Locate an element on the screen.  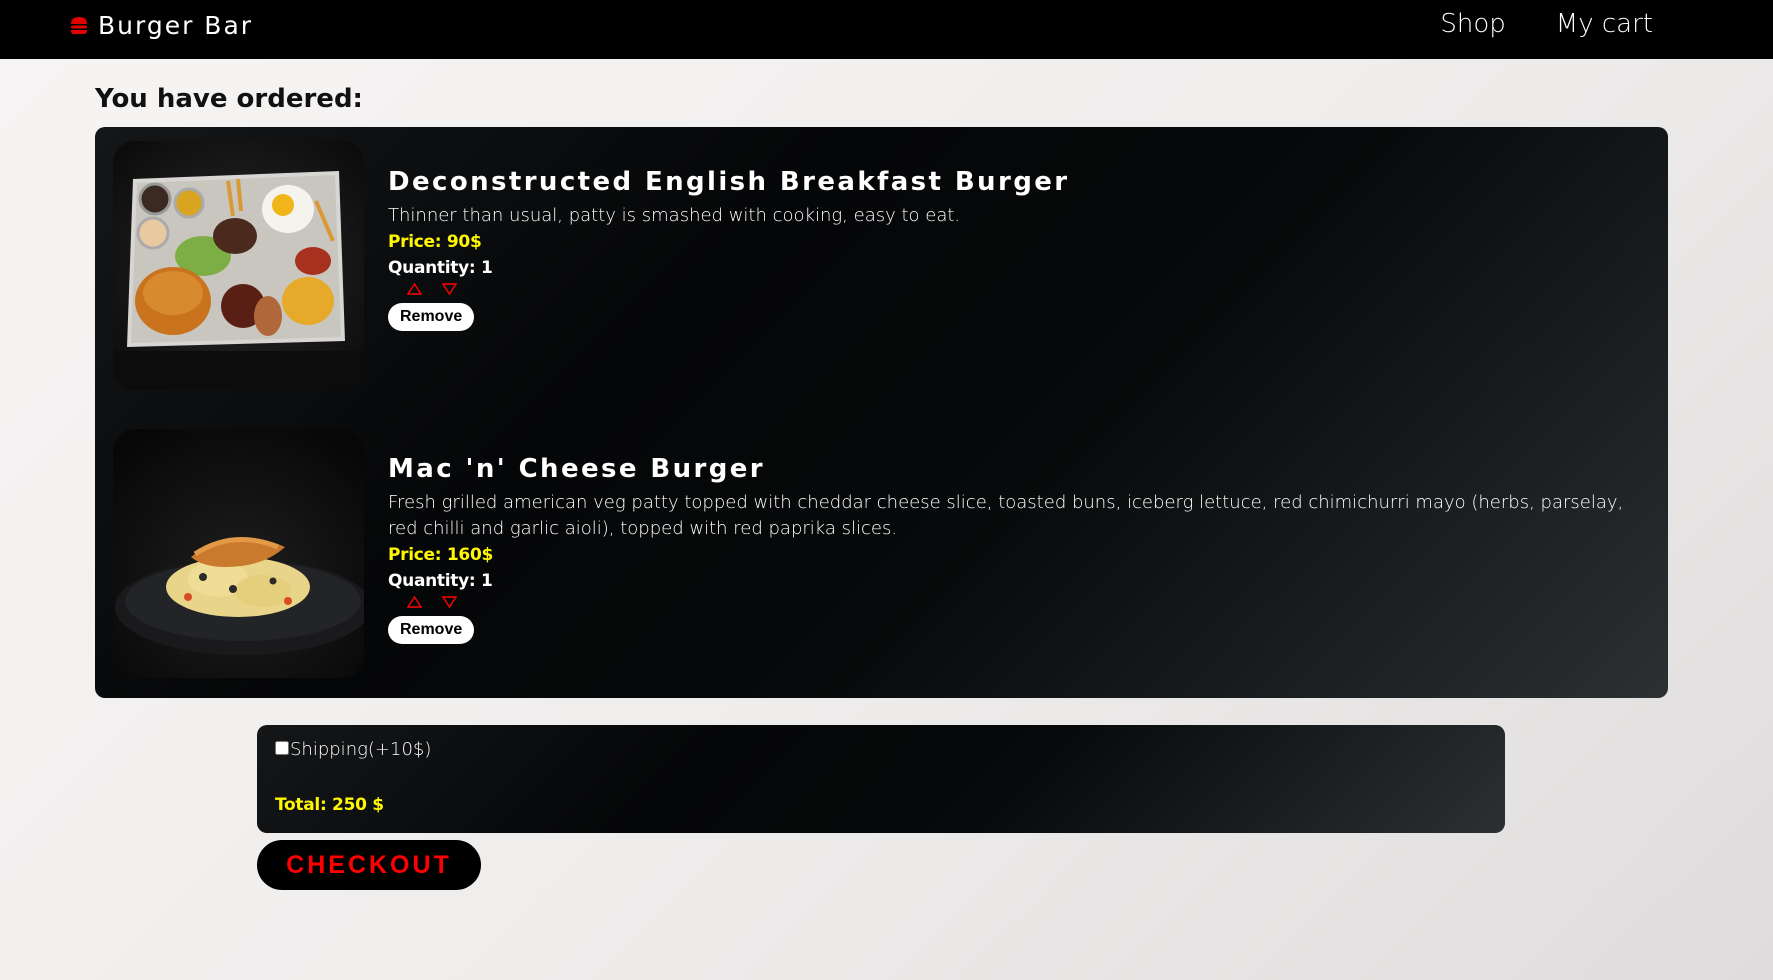
shipping-checkbox is located at coordinates (282, 747).